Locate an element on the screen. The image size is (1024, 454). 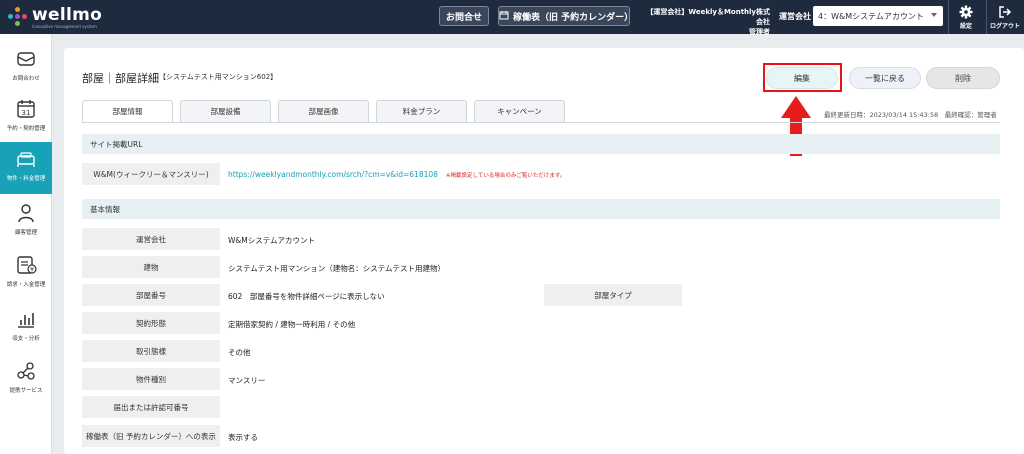
logo-dots-icon is located at coordinates (18, 17).